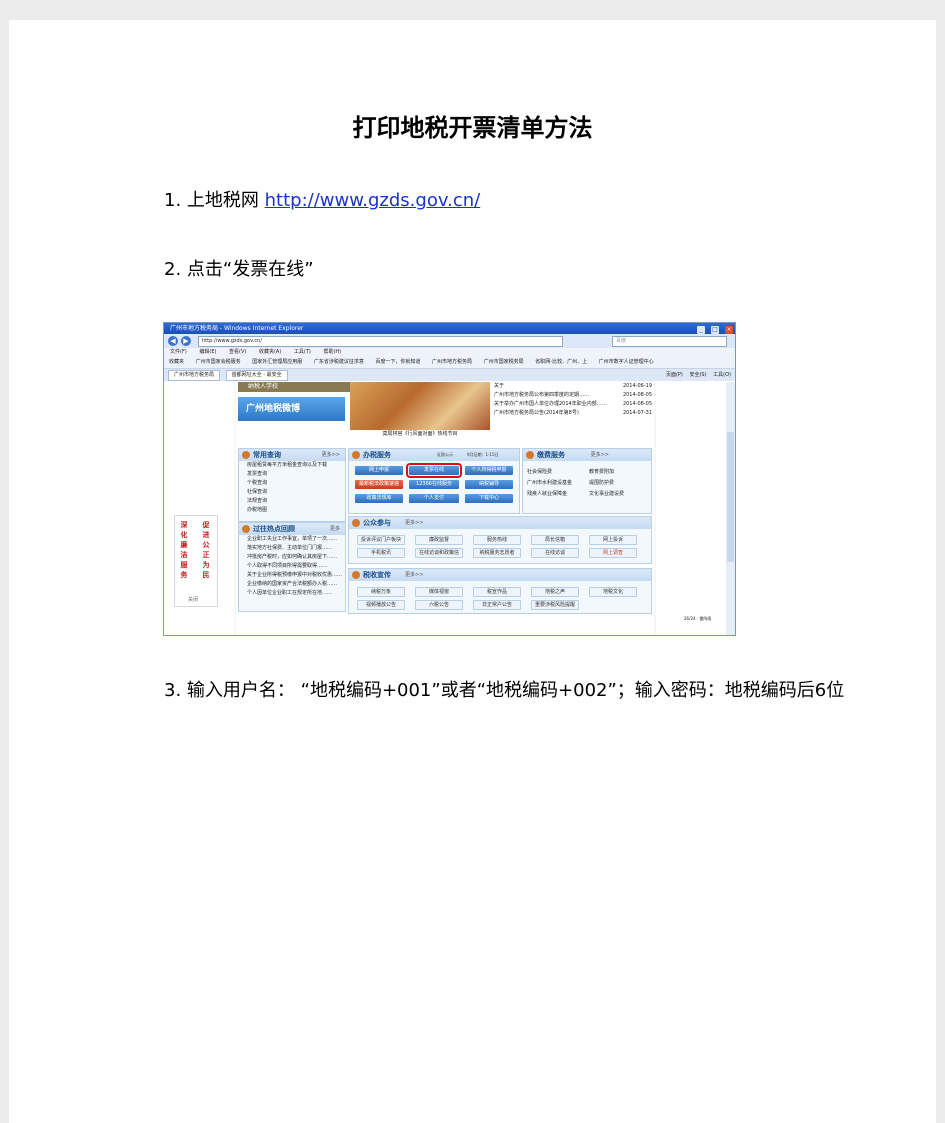 The image size is (945, 1123). What do you see at coordinates (292, 510) in the screenshot?
I see `list-item: 办税地图` at bounding box center [292, 510].